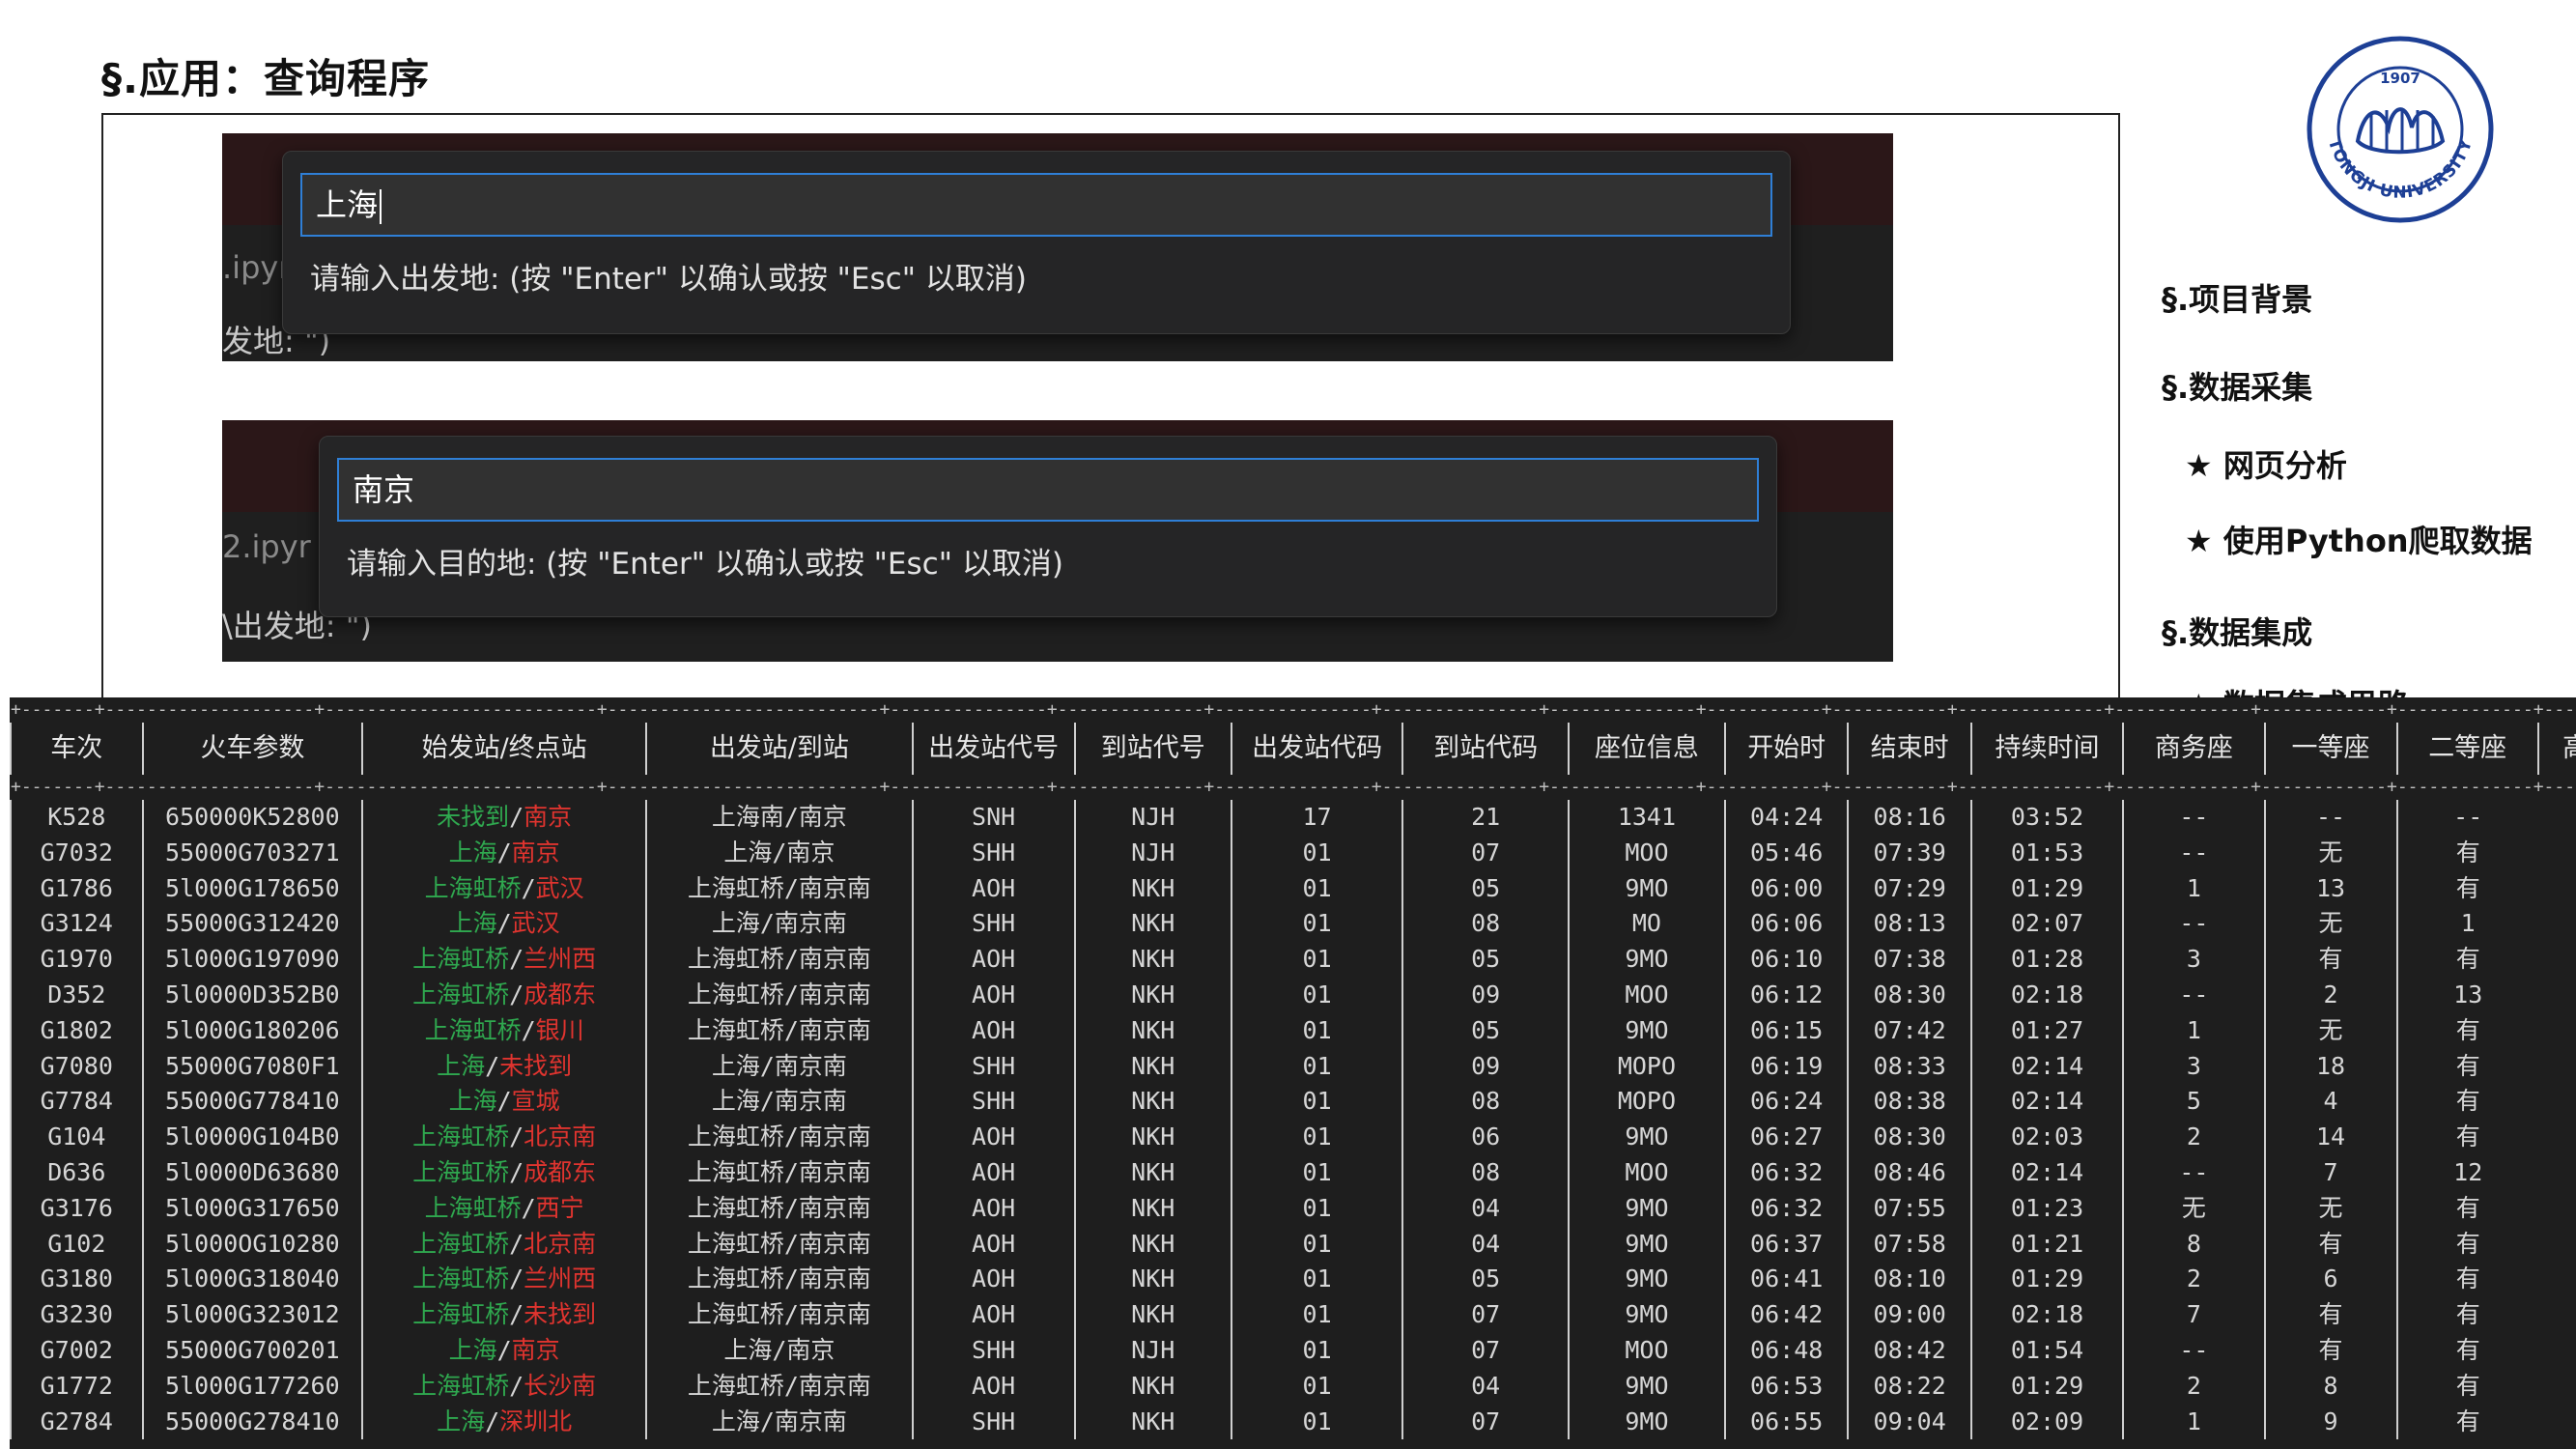 Image resolution: width=2576 pixels, height=1449 pixels. I want to click on table-cell: 06:32, so click(1786, 1208).